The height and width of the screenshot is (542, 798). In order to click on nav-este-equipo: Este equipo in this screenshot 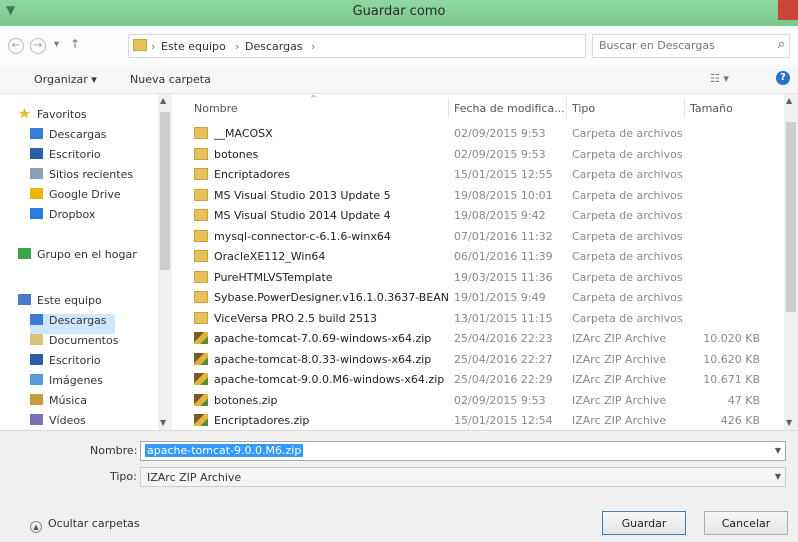, I will do `click(60, 304)`.